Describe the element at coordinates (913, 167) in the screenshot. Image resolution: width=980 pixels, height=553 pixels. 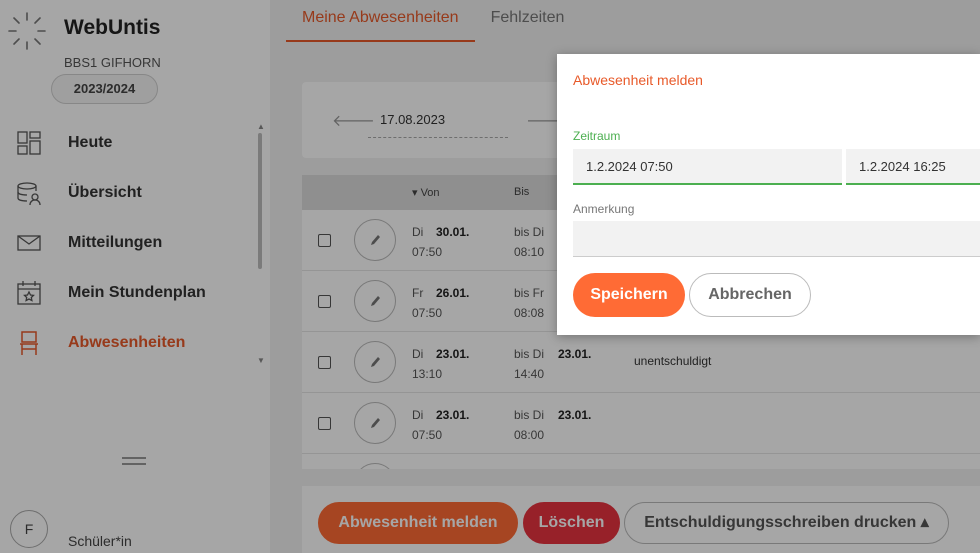
I see `end-datetime-input: 1.2.2024 16:25` at that location.